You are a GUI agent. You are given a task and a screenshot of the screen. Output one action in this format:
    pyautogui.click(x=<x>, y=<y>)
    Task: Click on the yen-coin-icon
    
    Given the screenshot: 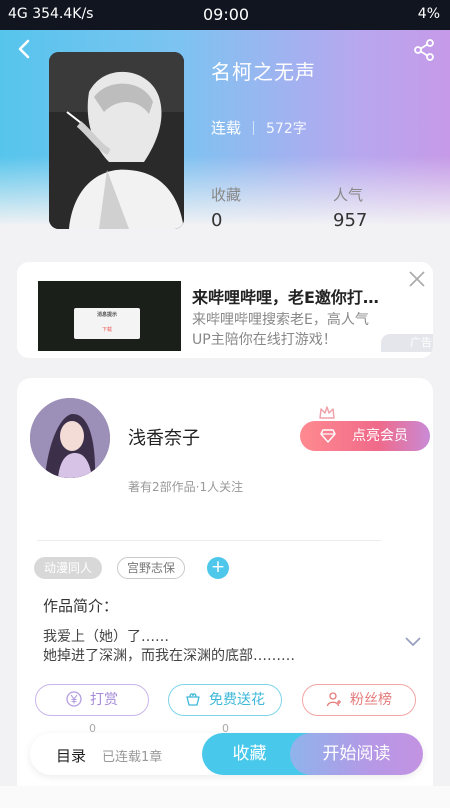 What is the action you would take?
    pyautogui.click(x=74, y=699)
    